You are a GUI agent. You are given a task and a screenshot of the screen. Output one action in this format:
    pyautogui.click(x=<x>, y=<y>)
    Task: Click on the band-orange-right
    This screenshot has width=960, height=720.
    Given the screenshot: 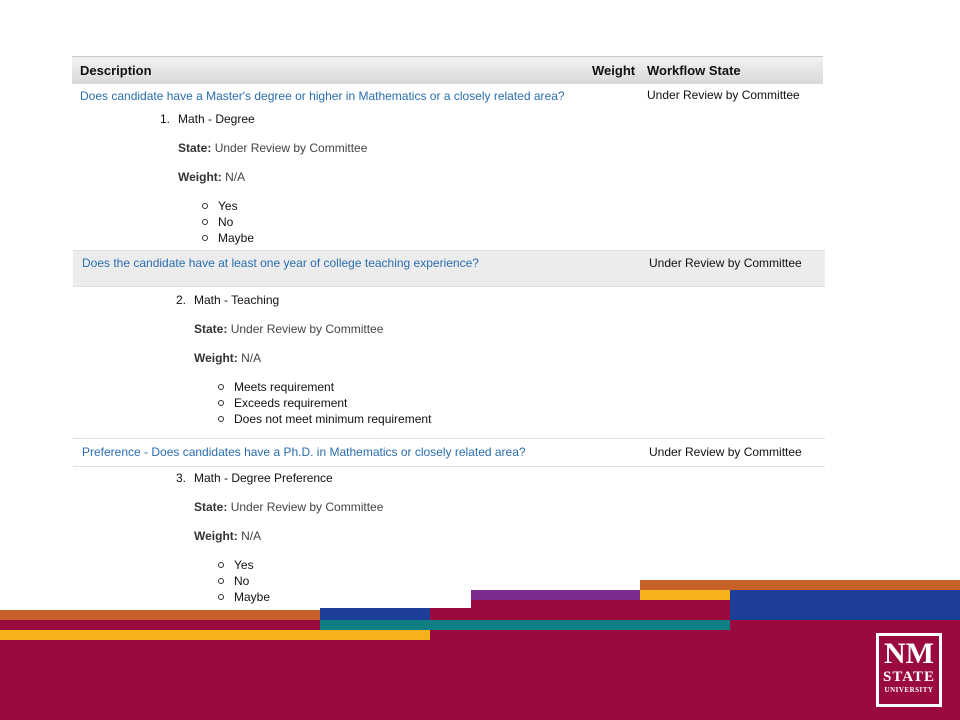 What is the action you would take?
    pyautogui.click(x=800, y=585)
    